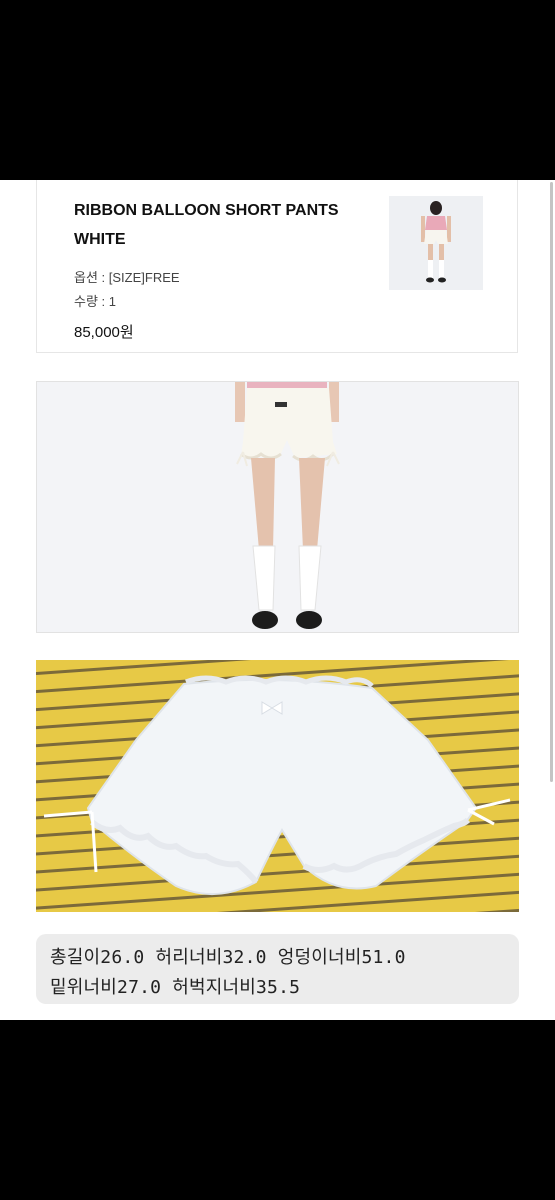  I want to click on option-text: 옵션 : [SIZE]FREE, so click(127, 277).